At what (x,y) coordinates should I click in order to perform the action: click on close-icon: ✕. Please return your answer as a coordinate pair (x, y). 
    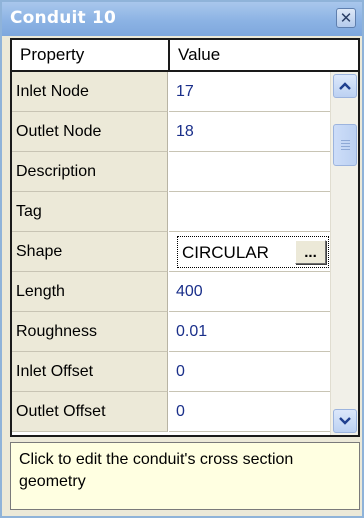
    Looking at the image, I should click on (346, 18).